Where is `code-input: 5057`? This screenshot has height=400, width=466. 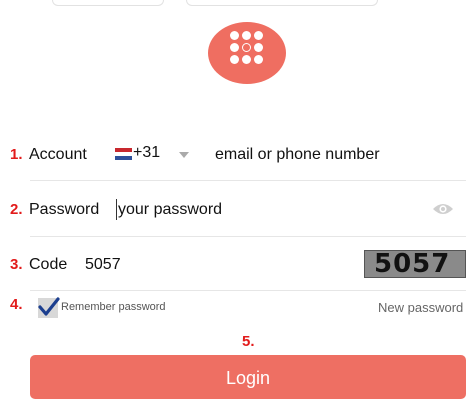
code-input: 5057 is located at coordinates (103, 265).